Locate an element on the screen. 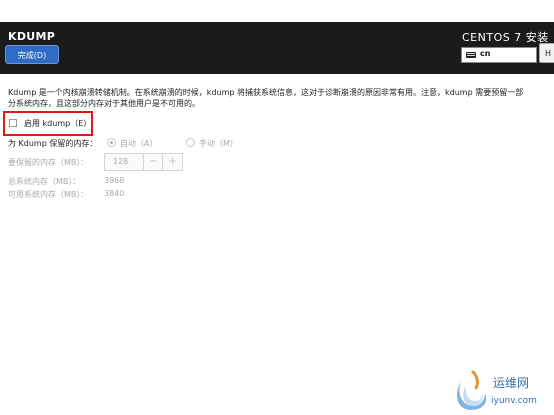 Image resolution: width=554 pixels, height=415 pixels. watermark-logo-icon is located at coordinates (471, 390).